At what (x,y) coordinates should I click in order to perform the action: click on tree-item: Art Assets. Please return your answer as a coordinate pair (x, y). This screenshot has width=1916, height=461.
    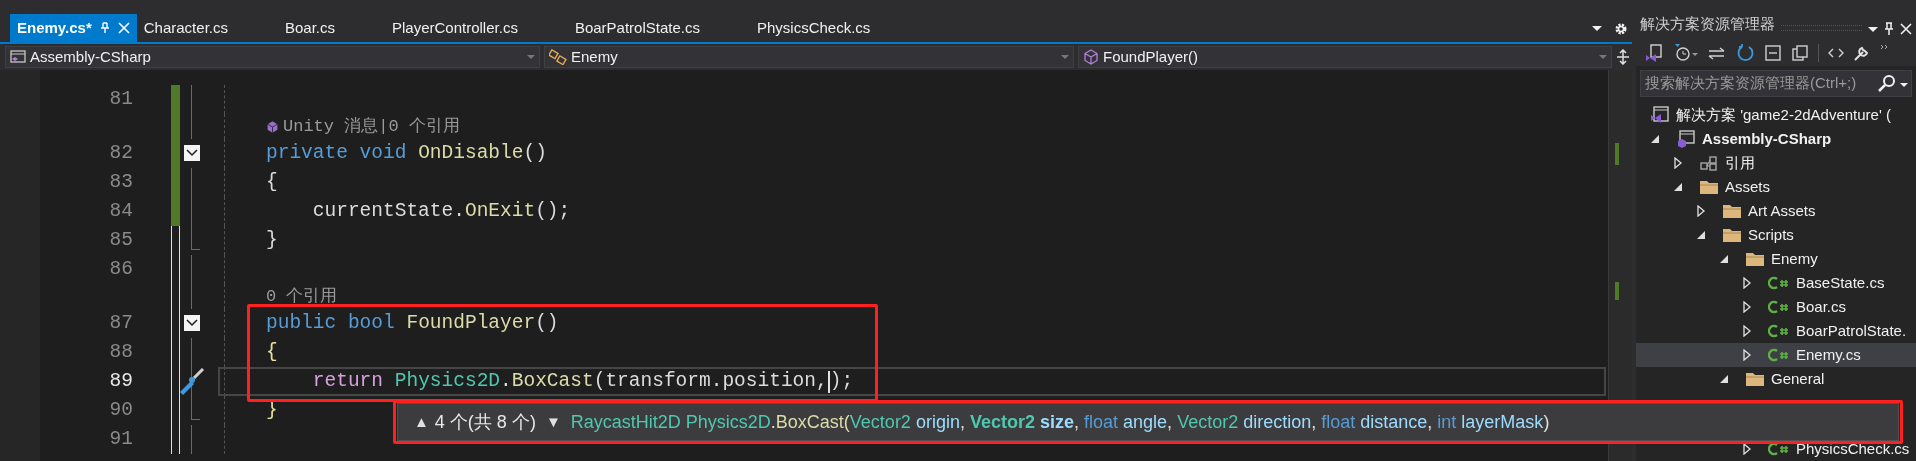
    Looking at the image, I should click on (1776, 211).